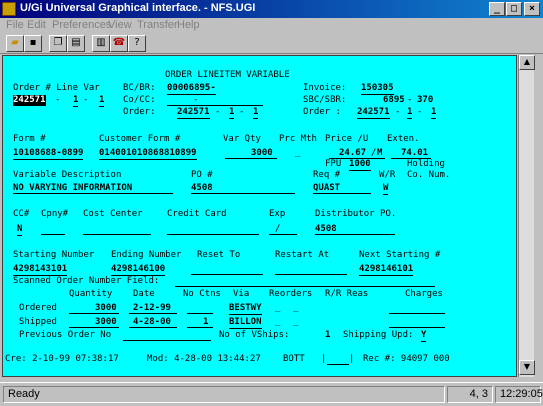 This screenshot has height=406, width=543. Describe the element at coordinates (297, 153) in the screenshot. I see `prc-mth-field: _` at that location.